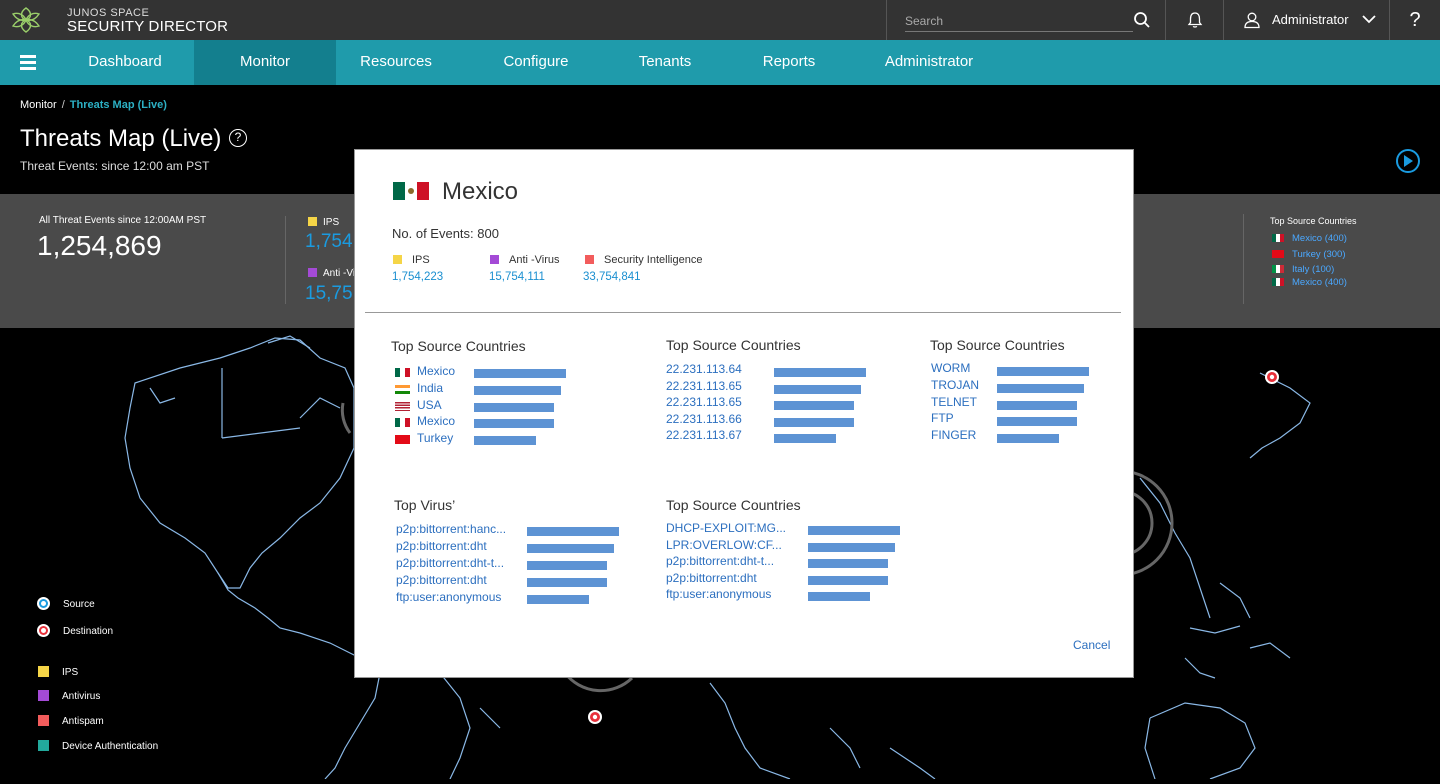  I want to click on section-row-label: FTP, so click(942, 418).